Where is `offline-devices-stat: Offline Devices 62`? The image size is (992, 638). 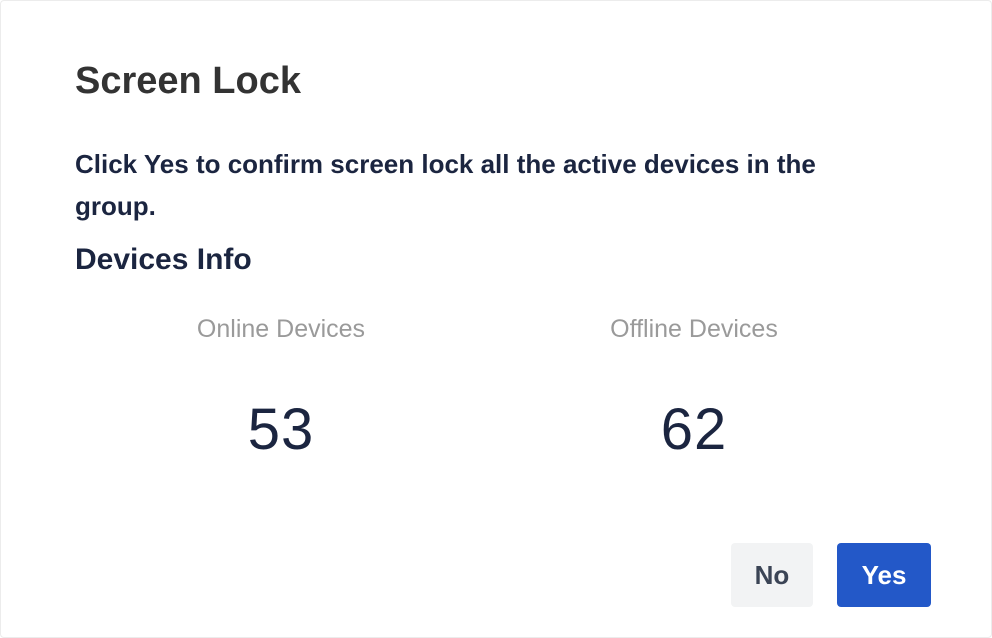 offline-devices-stat: Offline Devices 62 is located at coordinates (694, 385).